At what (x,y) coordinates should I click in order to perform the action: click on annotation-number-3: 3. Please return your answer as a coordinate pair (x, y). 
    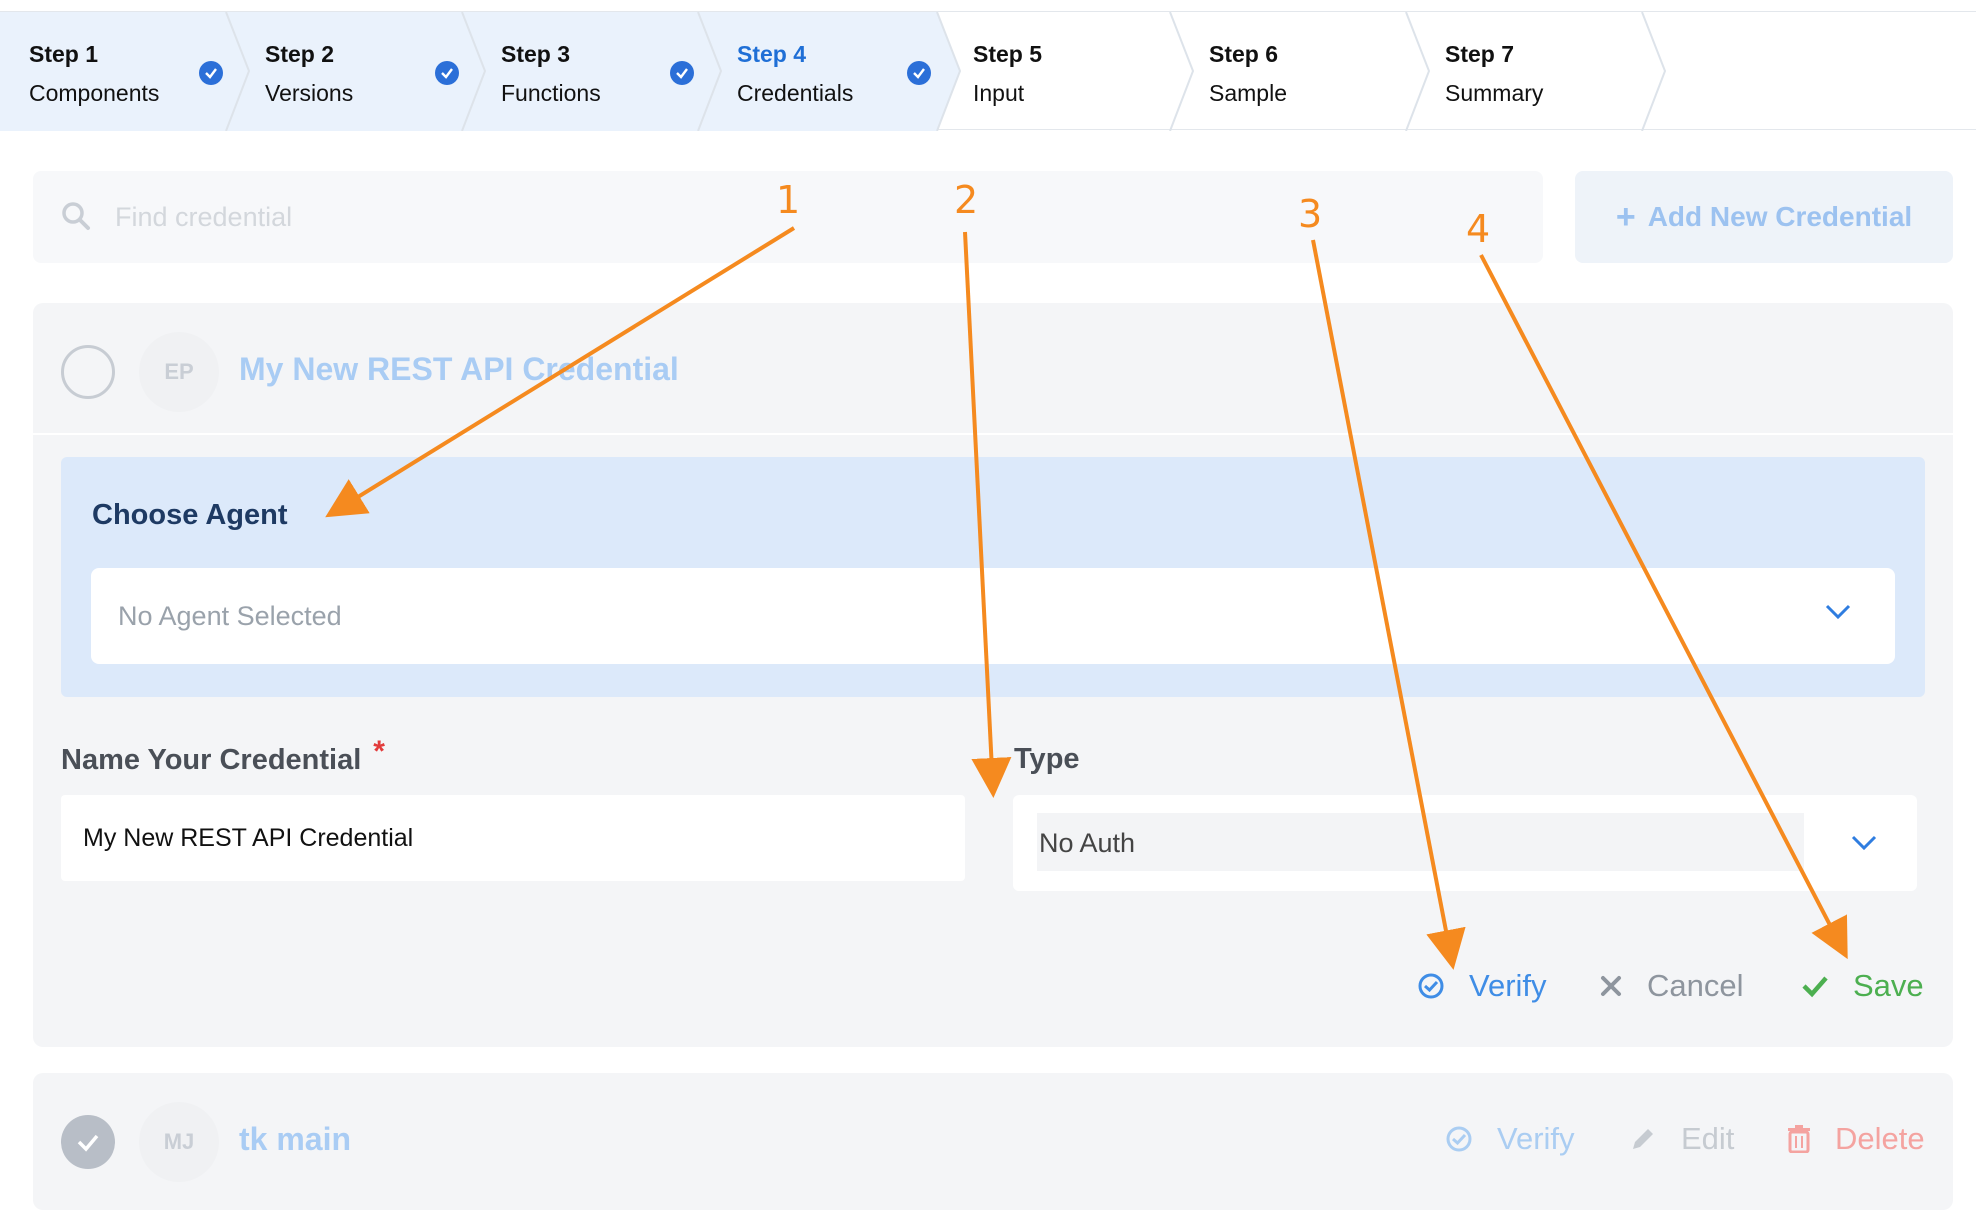
    Looking at the image, I should click on (1310, 214).